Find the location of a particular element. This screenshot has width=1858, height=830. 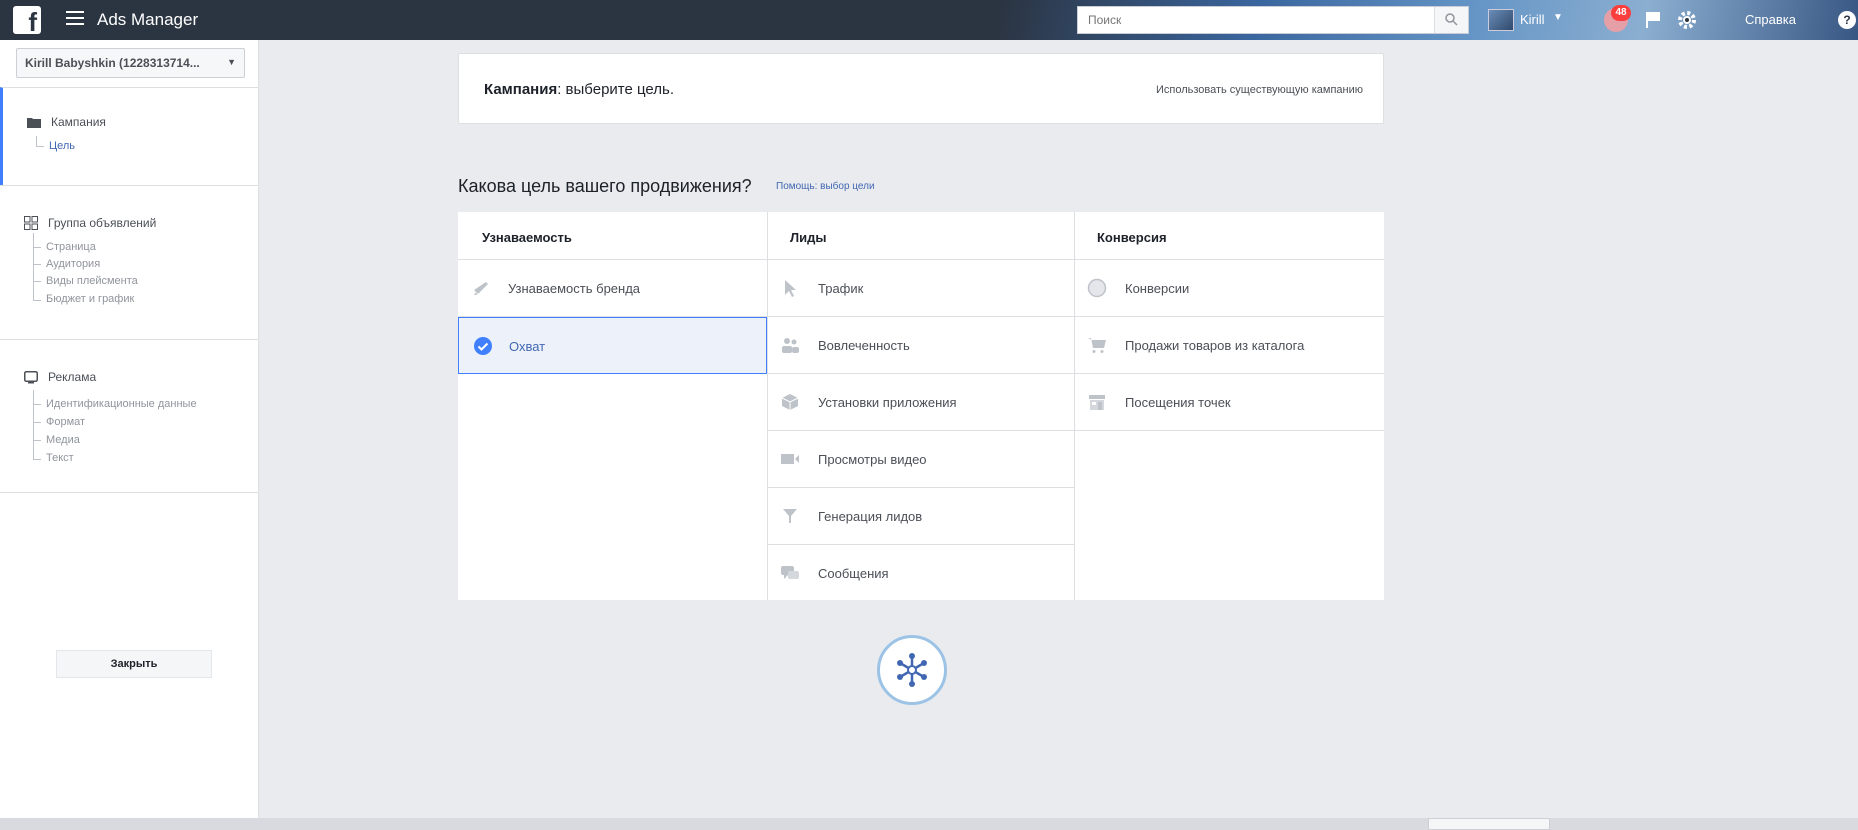

search-icon is located at coordinates (1451, 19).